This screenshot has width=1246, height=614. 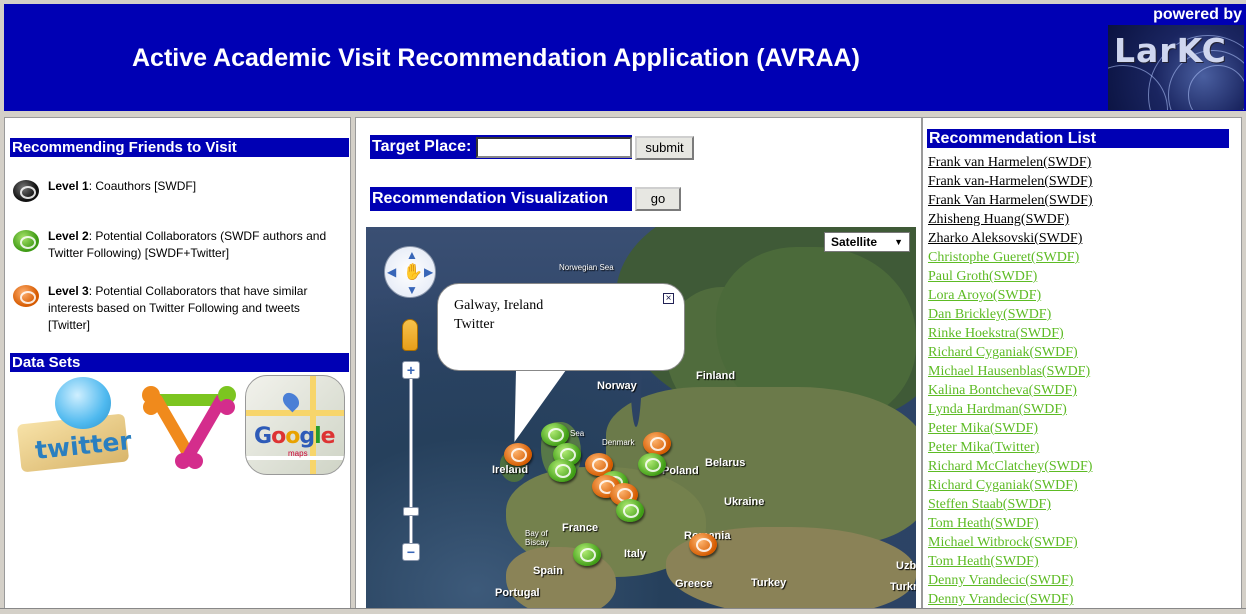 I want to click on go-button: go, so click(x=658, y=199).